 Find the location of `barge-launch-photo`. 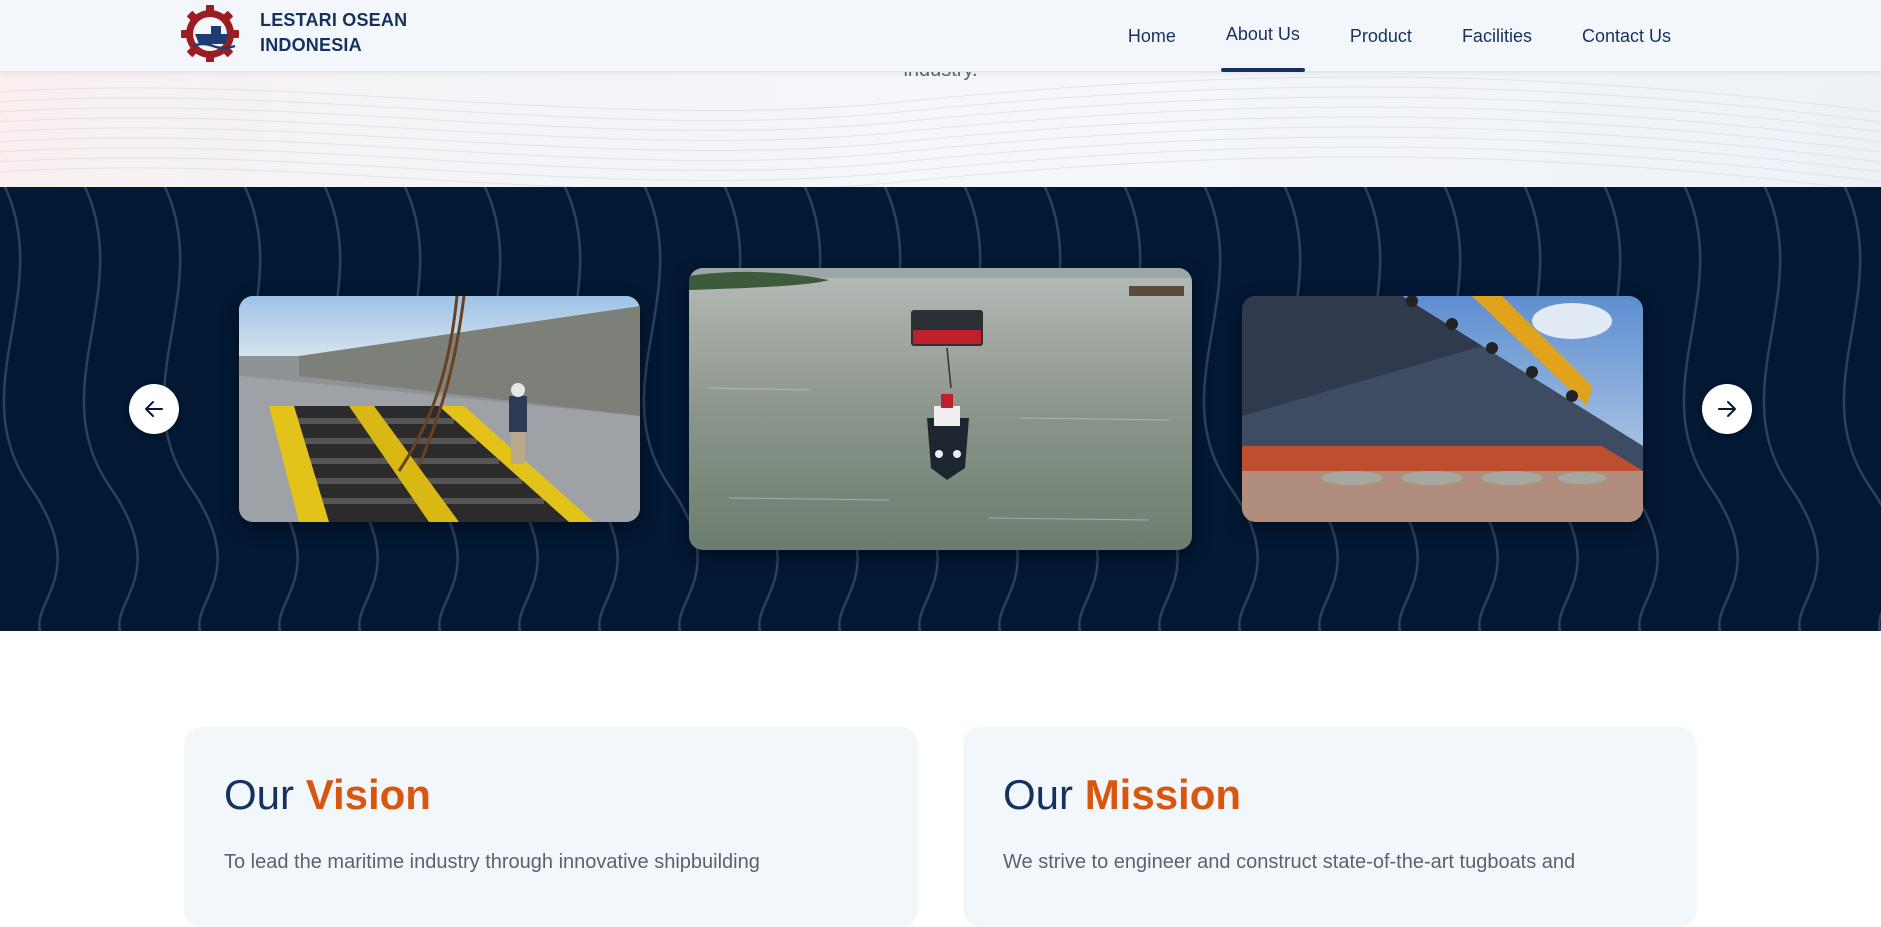

barge-launch-photo is located at coordinates (1442, 409).